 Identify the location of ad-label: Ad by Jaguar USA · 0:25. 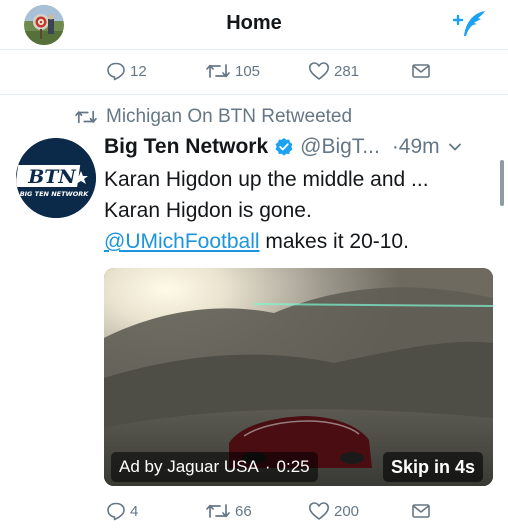
(214, 467).